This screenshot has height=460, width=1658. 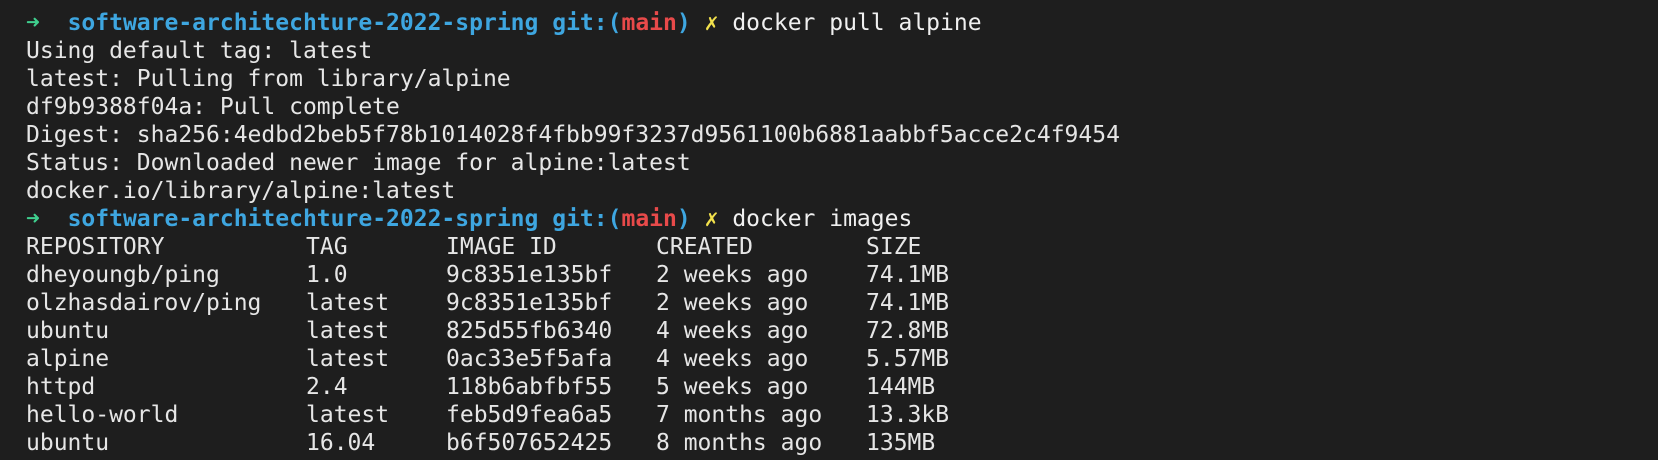 I want to click on cell-created: 7 months ago, so click(x=739, y=415).